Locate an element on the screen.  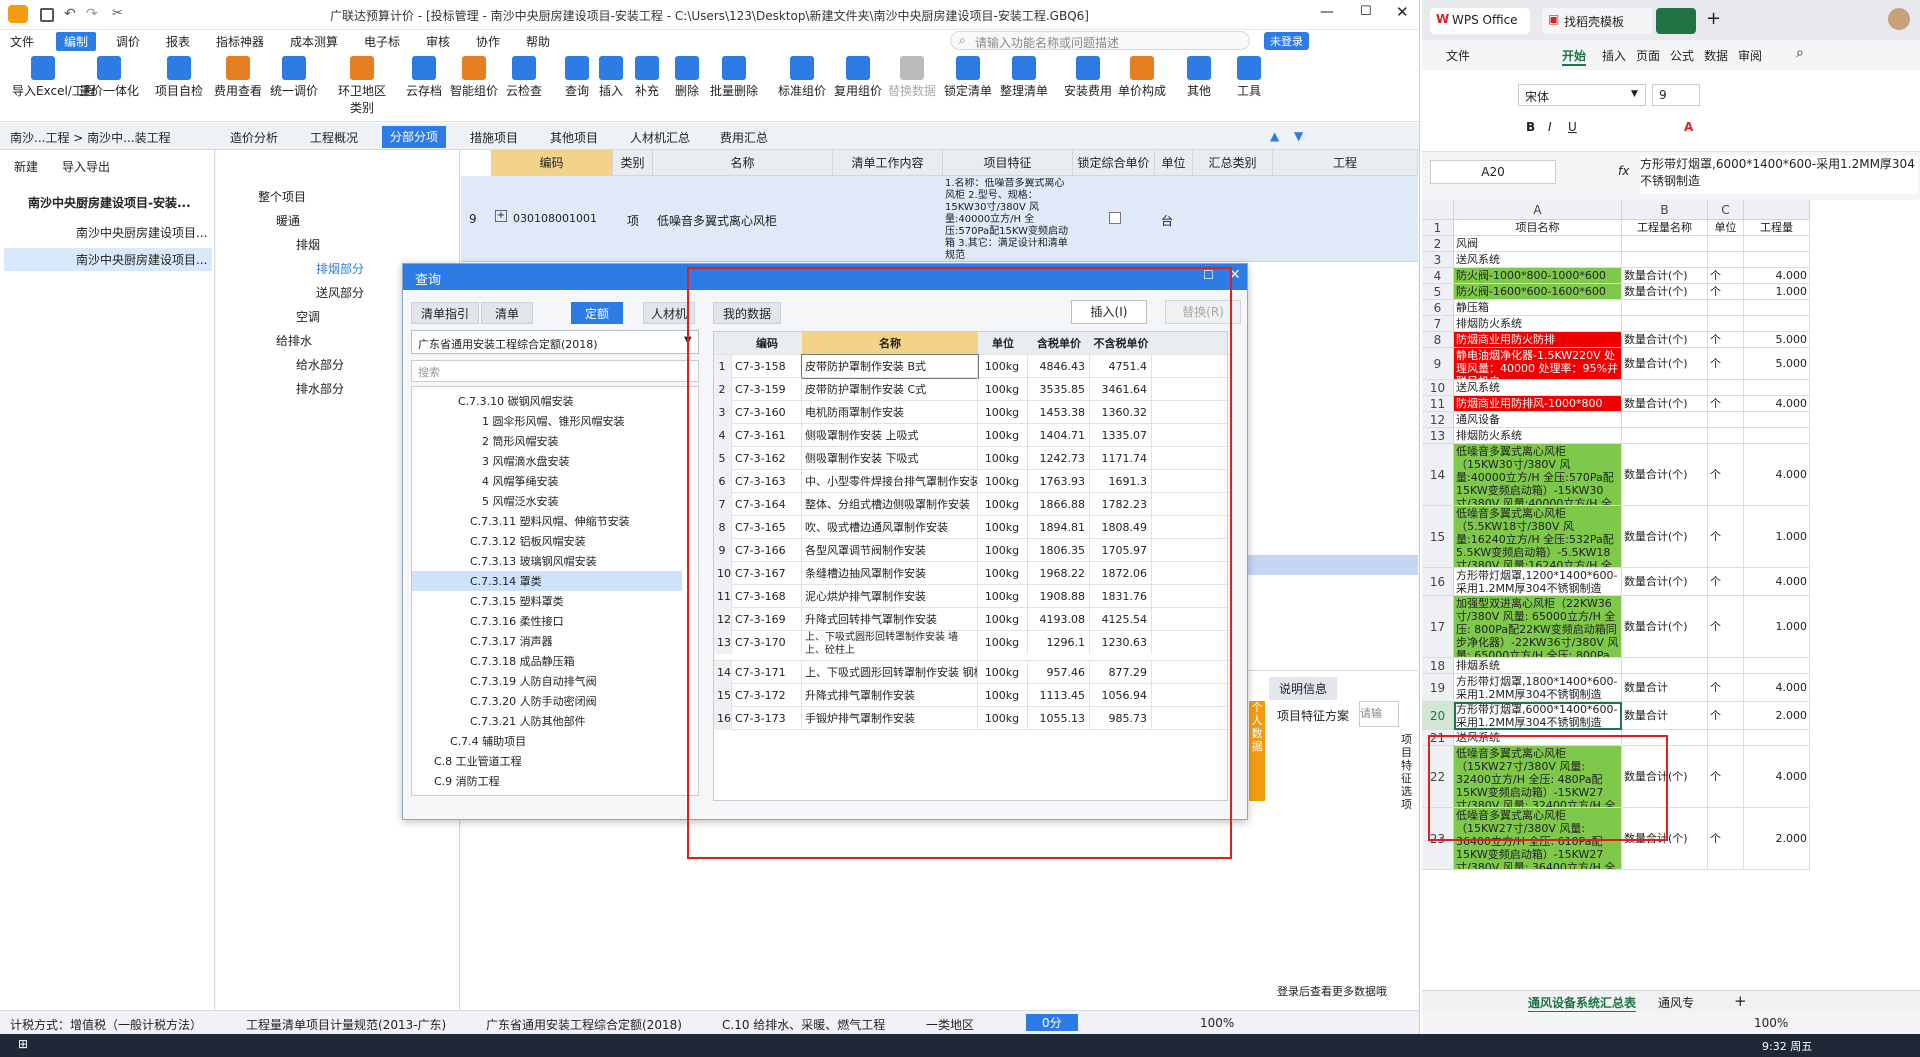
tree-node: 5 风帽泛水安装 is located at coordinates (520, 501).